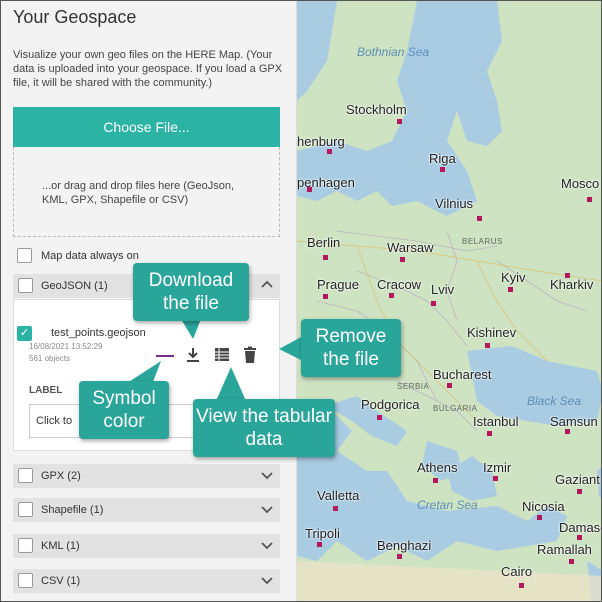 The height and width of the screenshot is (602, 602). Describe the element at coordinates (212, 360) in the screenshot. I see `callout-pointers` at that location.